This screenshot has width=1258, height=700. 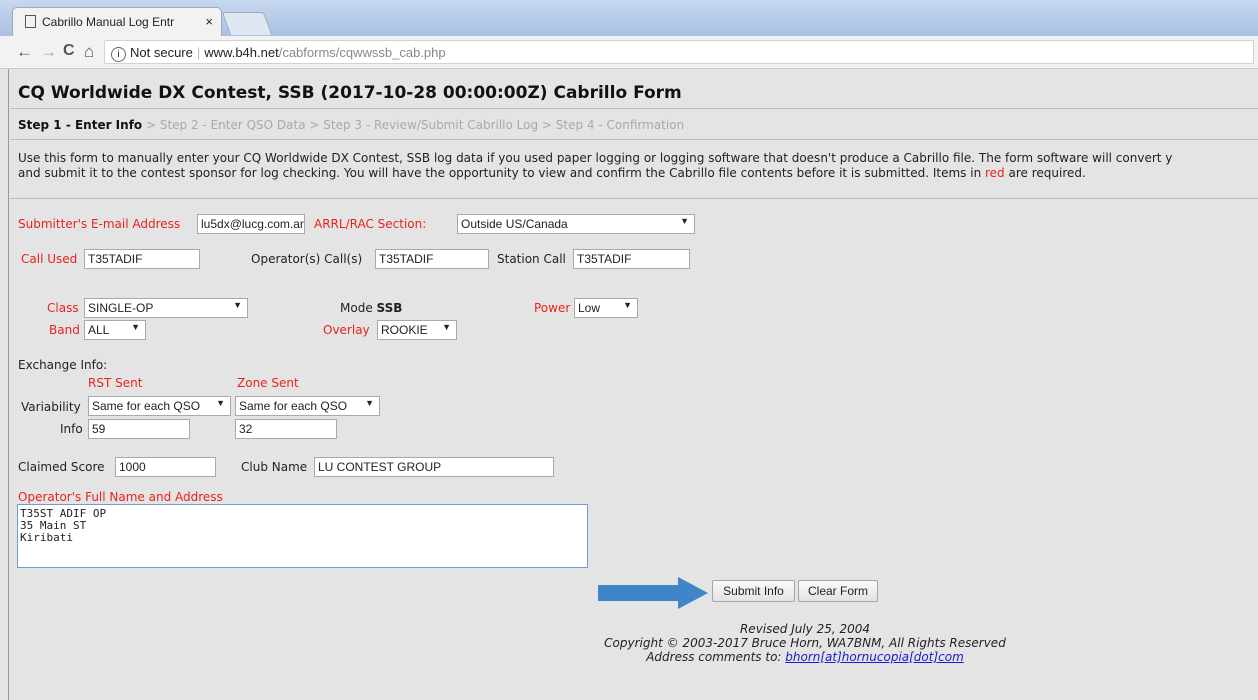 What do you see at coordinates (531, 259) in the screenshot?
I see `station-call-label: Station Call` at bounding box center [531, 259].